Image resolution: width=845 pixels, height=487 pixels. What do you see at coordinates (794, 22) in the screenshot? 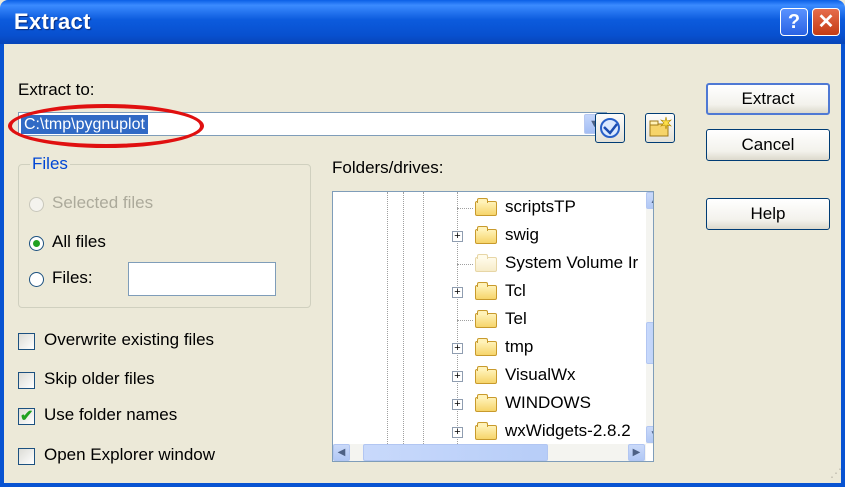
I see `help-title-button: ?` at bounding box center [794, 22].